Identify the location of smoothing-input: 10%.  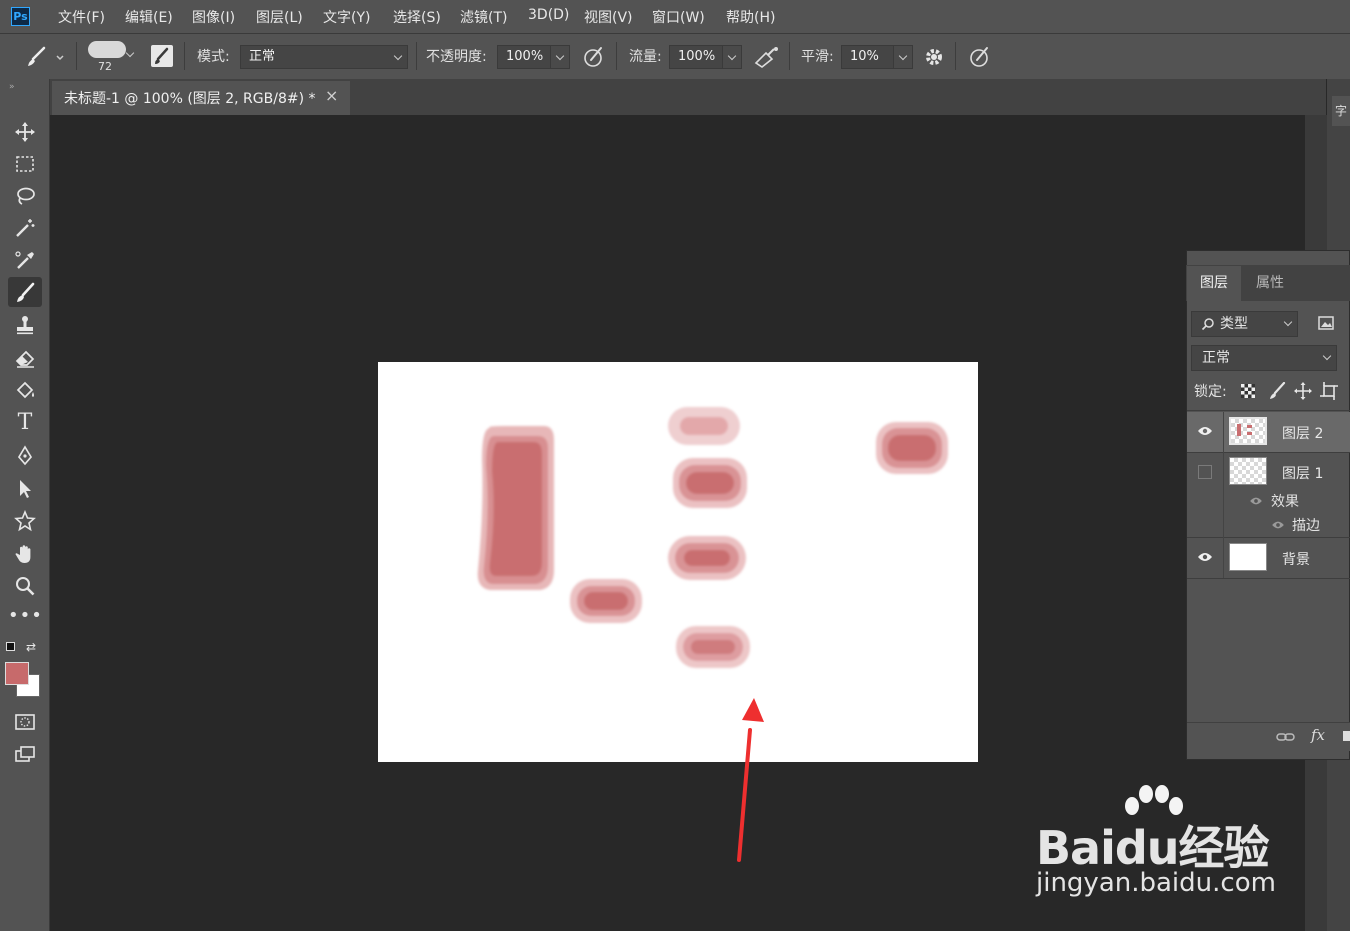
(868, 57).